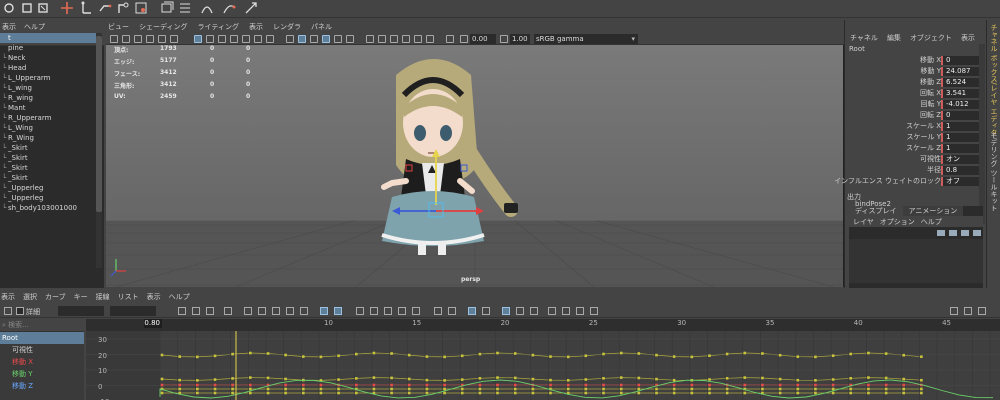 The height and width of the screenshot is (400, 1000). What do you see at coordinates (153, 323) in the screenshot?
I see `current-frame-field: 0.80` at bounding box center [153, 323].